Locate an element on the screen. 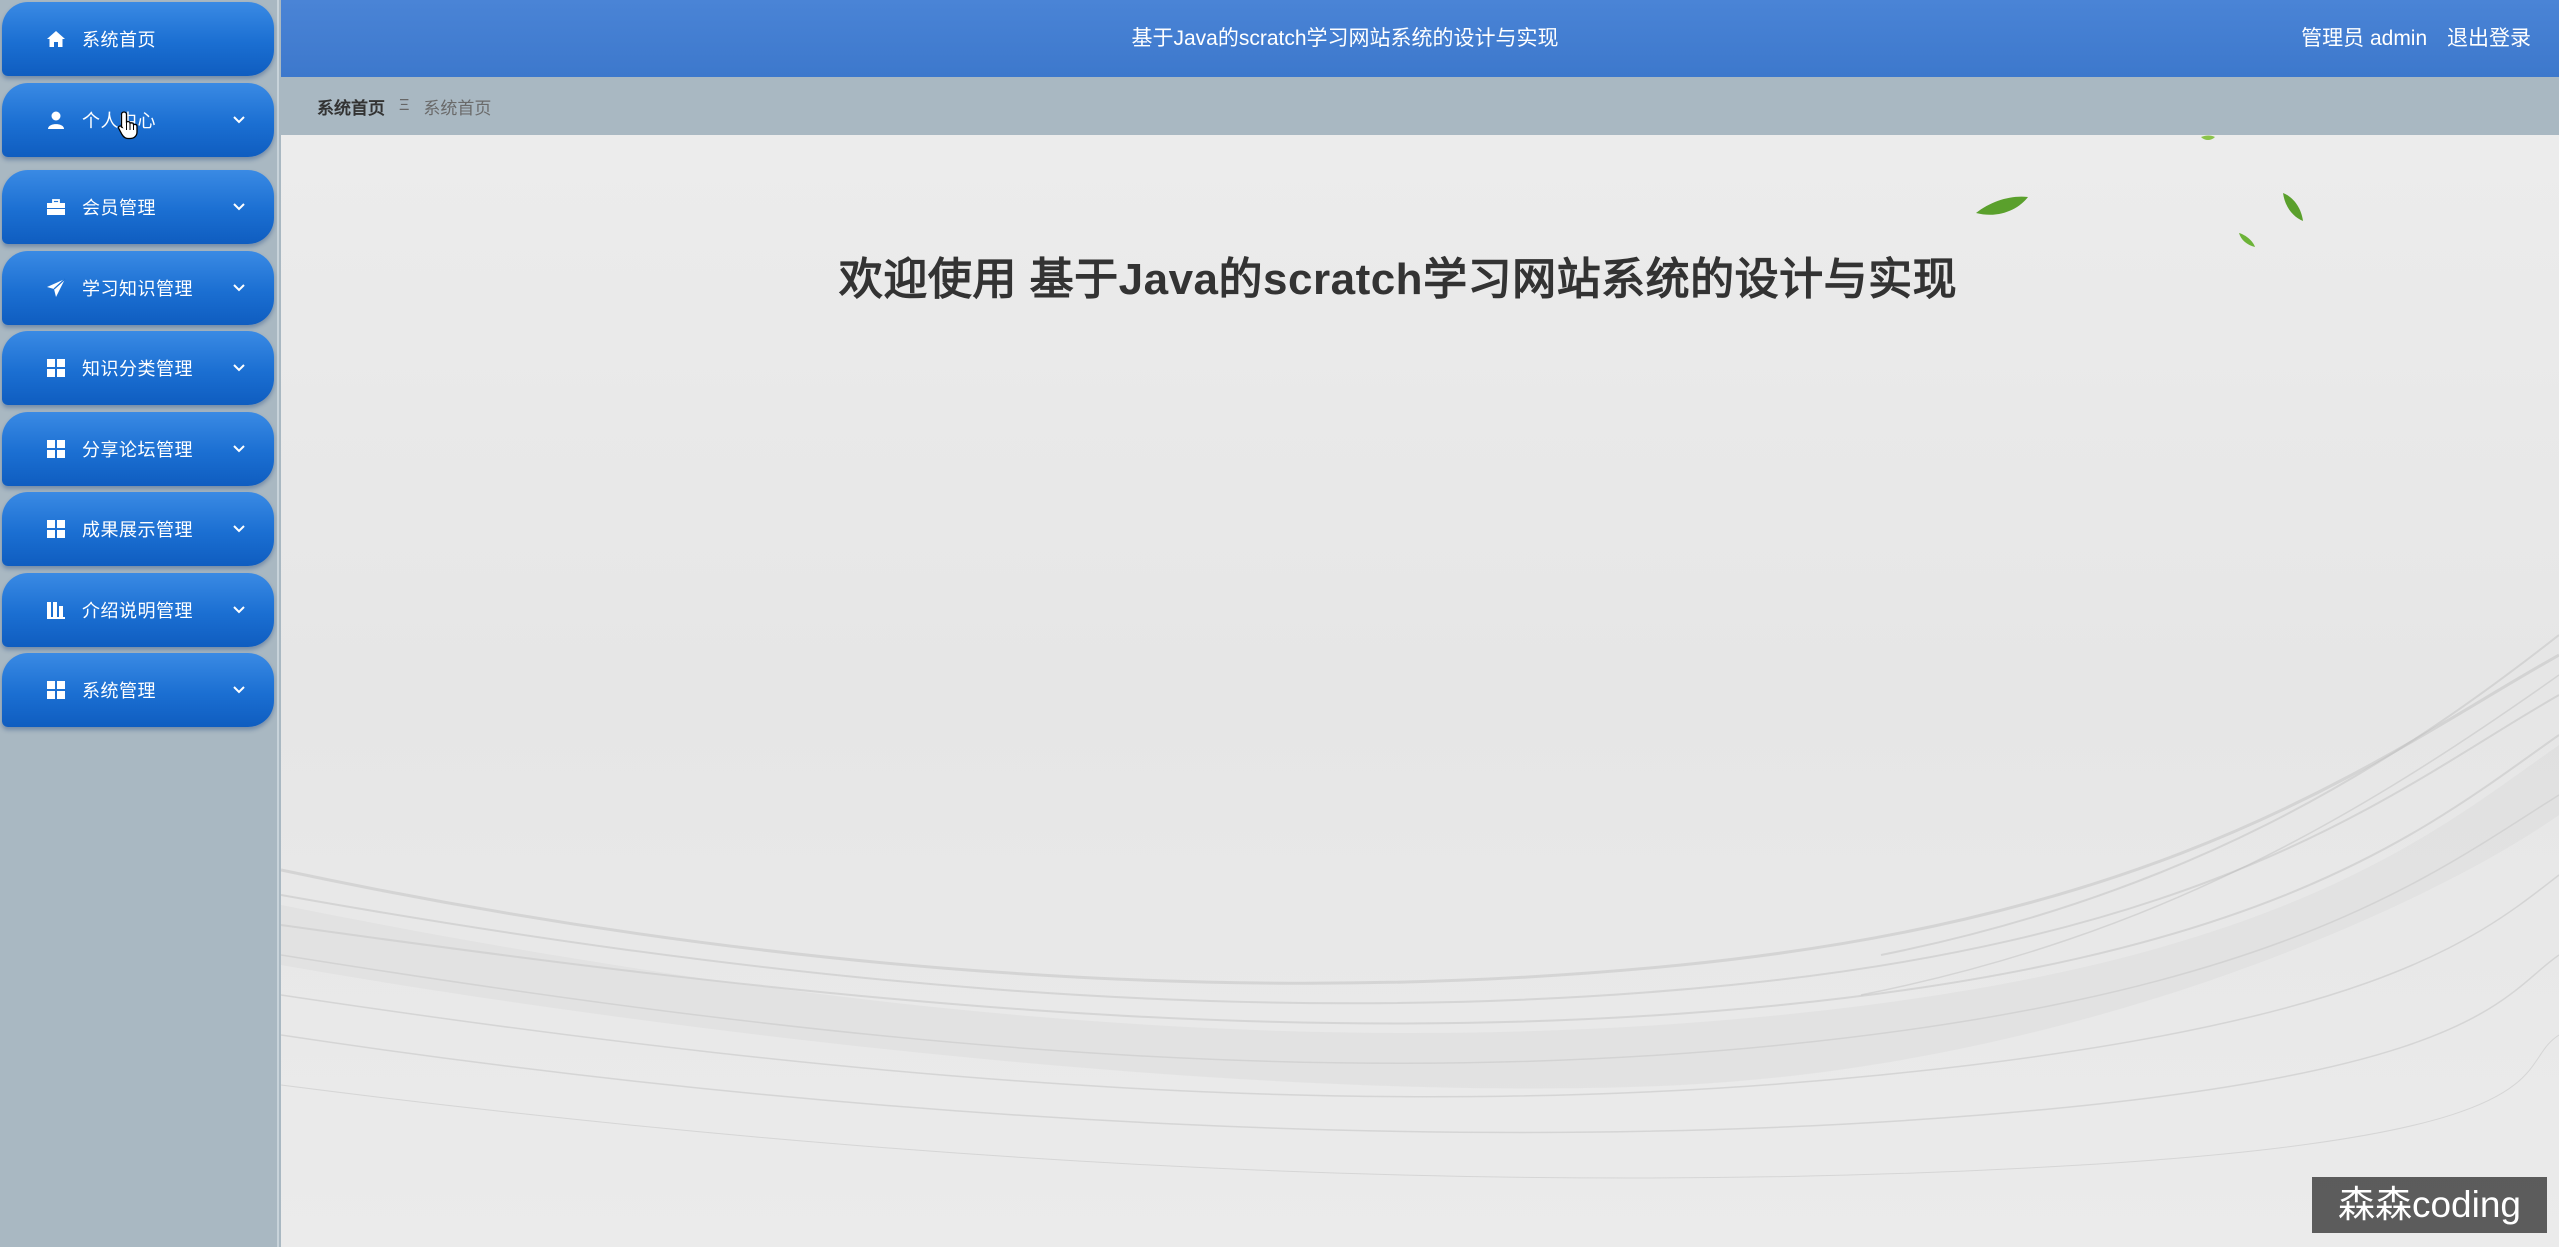  sidebar-item-label: 学习知识管理 is located at coordinates (137, 289).